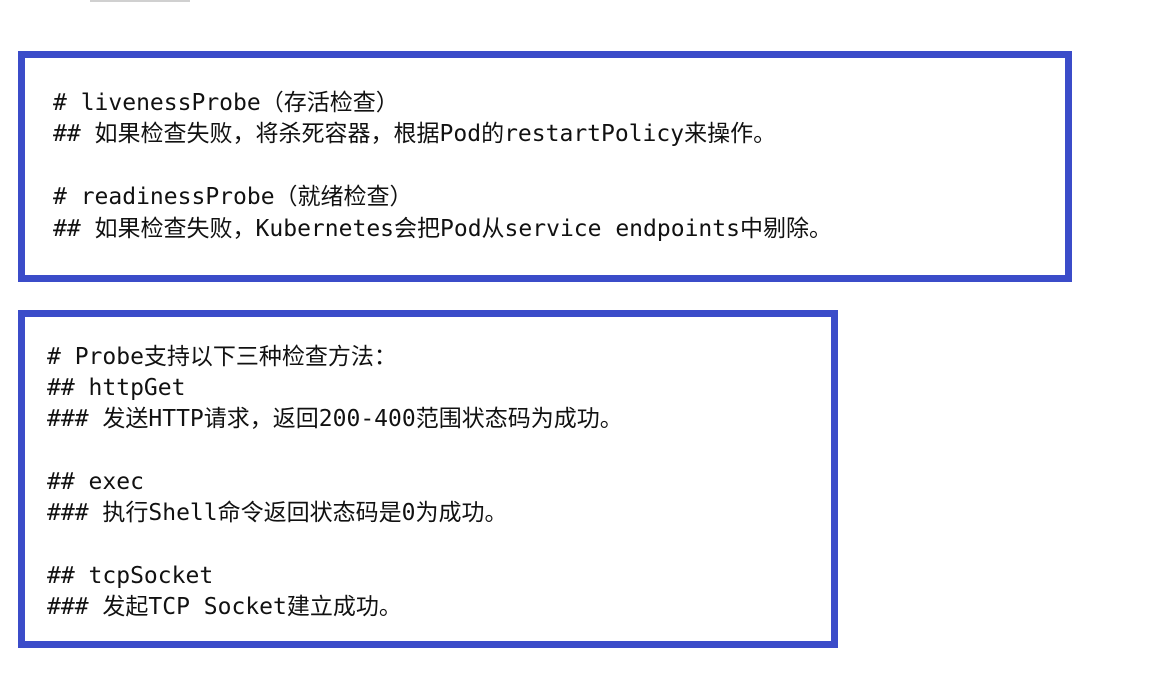 The height and width of the screenshot is (689, 1176). What do you see at coordinates (415, 134) in the screenshot?
I see `liveness-probe-description: ## 如果检查失败，将杀死容器，根据Pod的restartPolicy来操作。` at bounding box center [415, 134].